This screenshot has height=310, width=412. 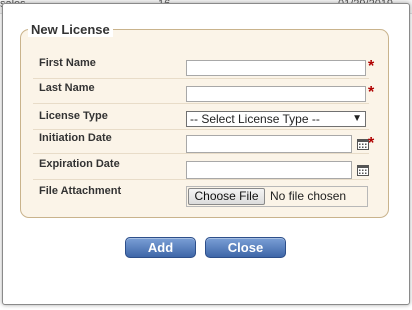 I want to click on dropdown-arrow-icon: ▼, so click(x=357, y=118).